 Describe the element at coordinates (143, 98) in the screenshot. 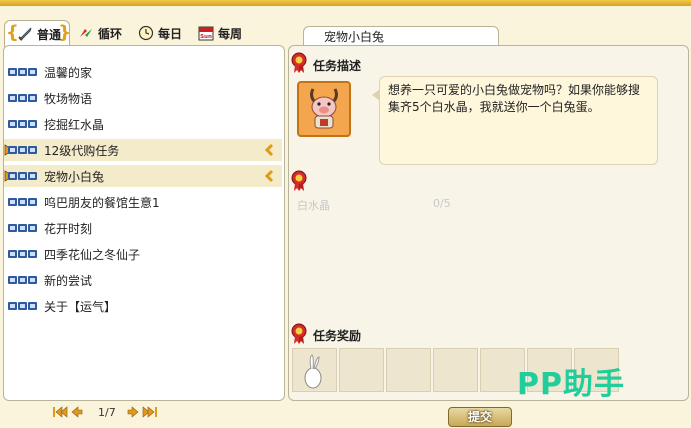

I see `quest-item: 牧场物语` at that location.